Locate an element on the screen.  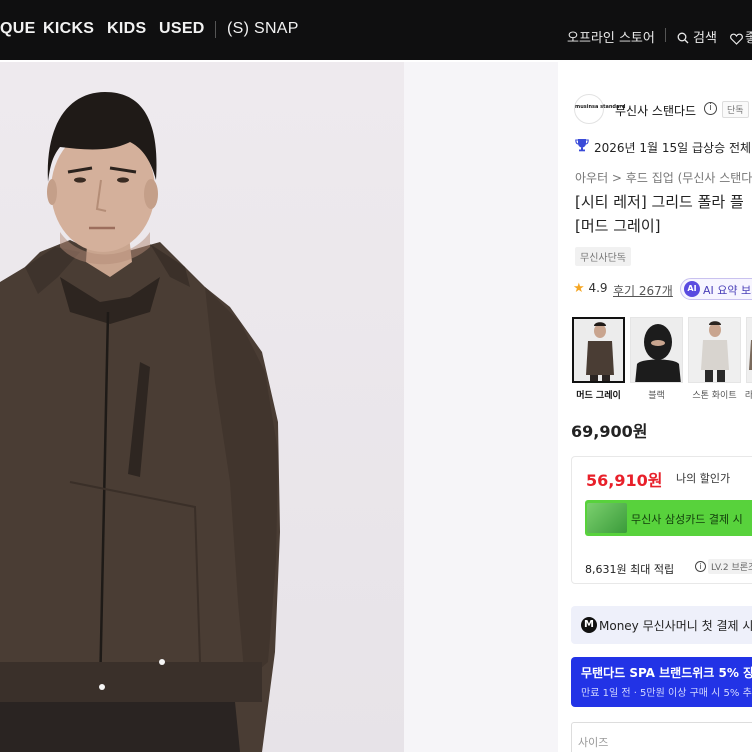
samsung-card-text: 무신사 삼성카드 결제 시 is located at coordinates (687, 519).